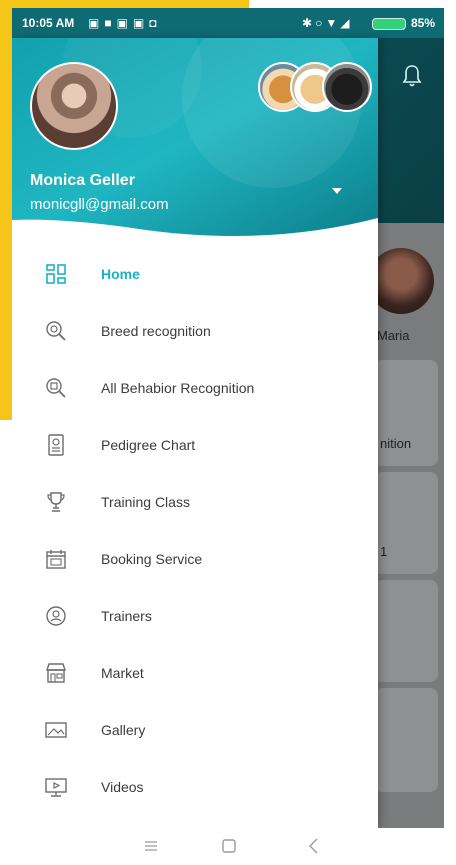  What do you see at coordinates (122, 786) in the screenshot?
I see `menu-item-label: Videos` at bounding box center [122, 786].